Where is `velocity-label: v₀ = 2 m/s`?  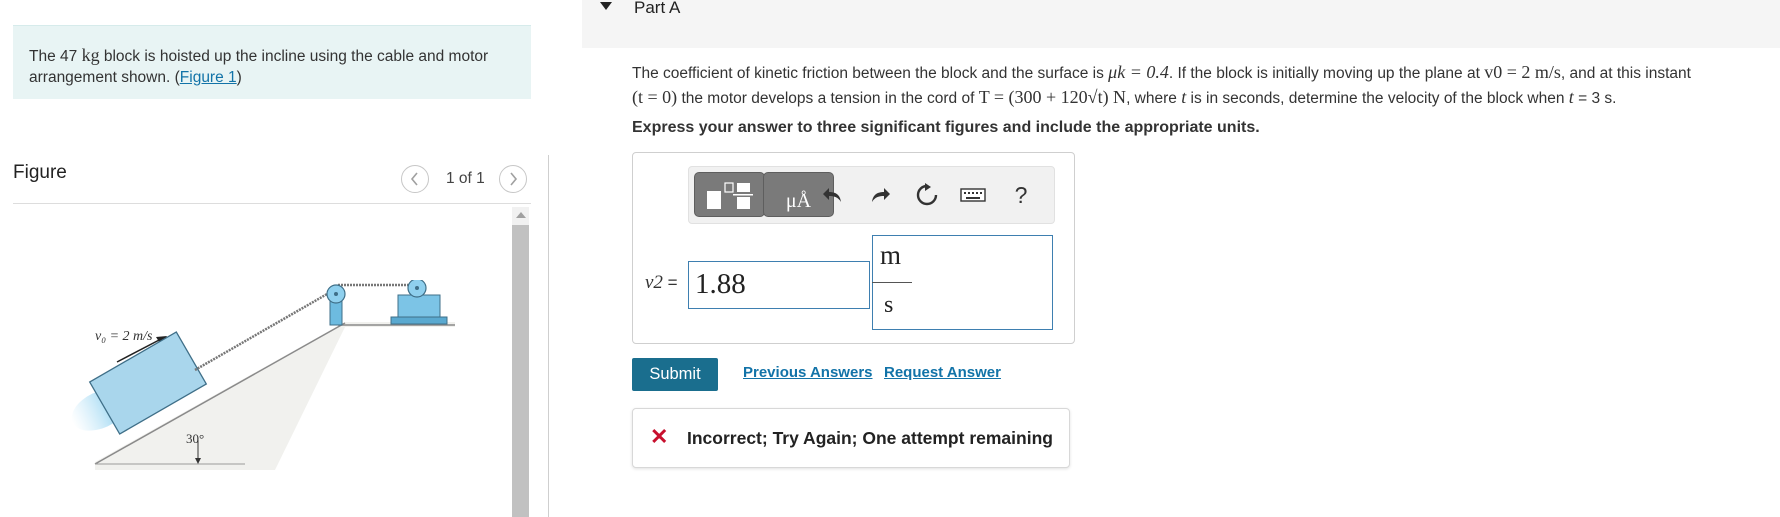
velocity-label: v₀ = 2 m/s is located at coordinates (124, 336).